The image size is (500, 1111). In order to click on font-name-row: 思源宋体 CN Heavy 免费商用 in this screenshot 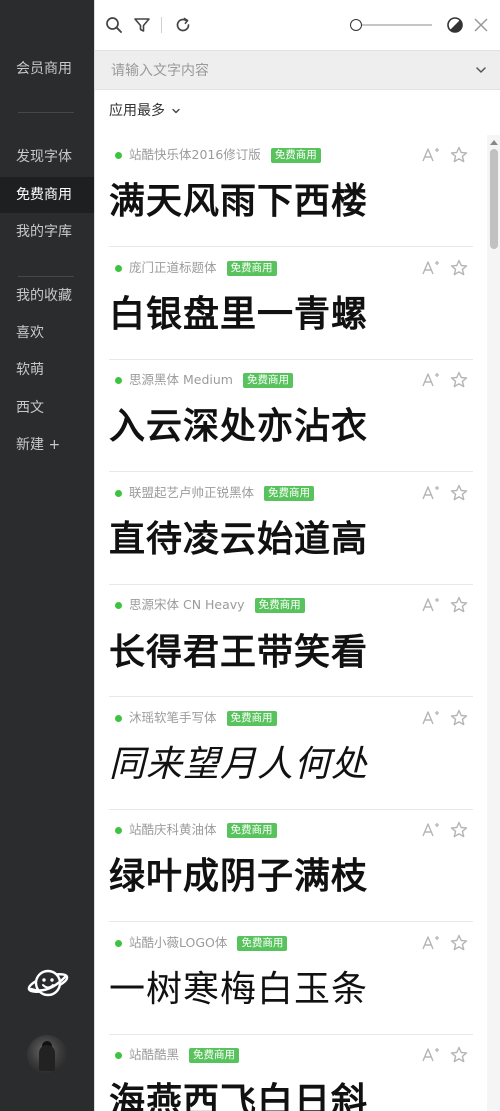, I will do `click(217, 605)`.